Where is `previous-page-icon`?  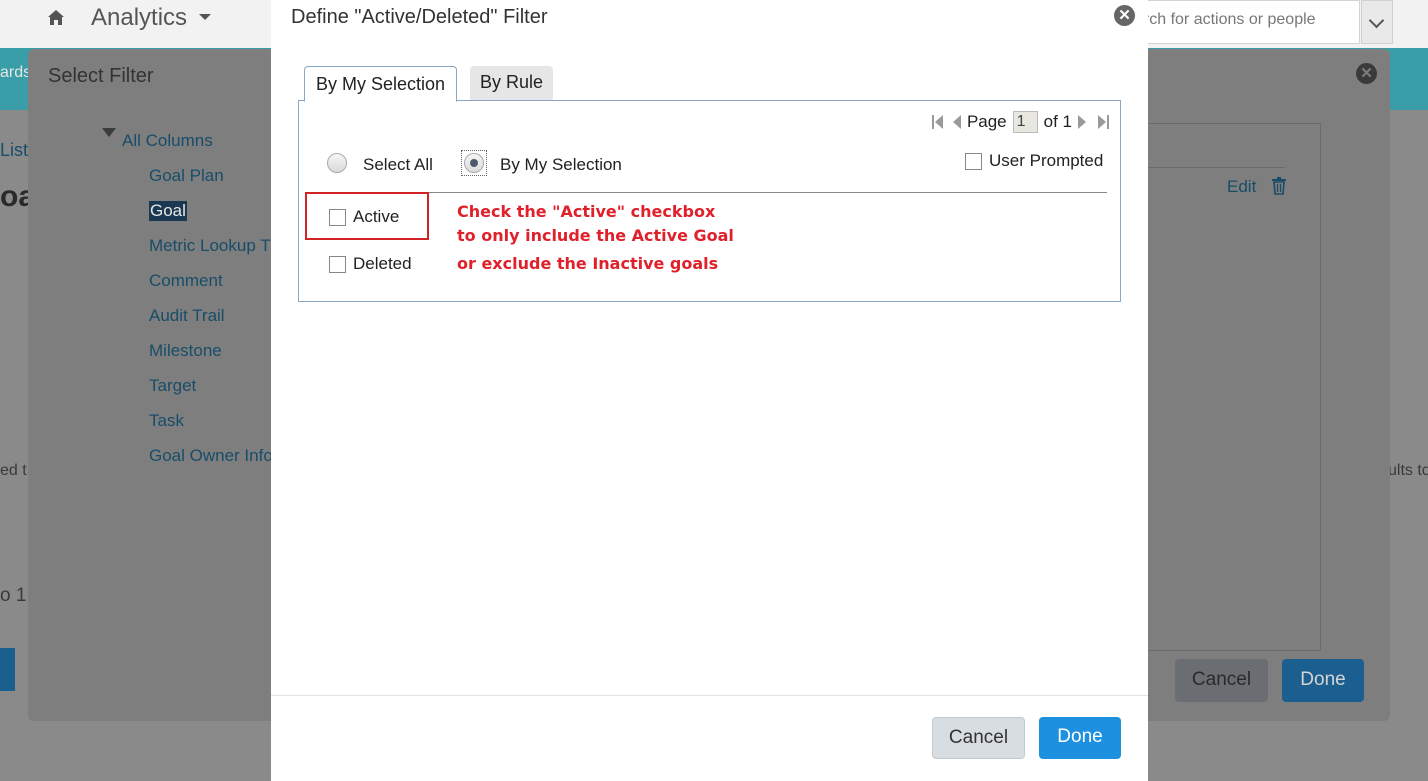
previous-page-icon is located at coordinates (956, 122).